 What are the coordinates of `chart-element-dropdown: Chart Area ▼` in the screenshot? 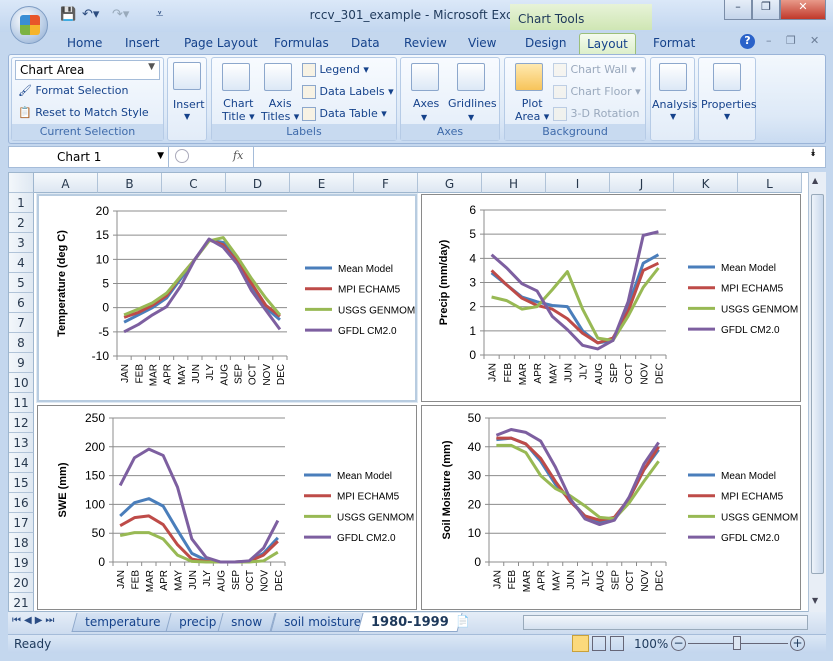 It's located at (87, 70).